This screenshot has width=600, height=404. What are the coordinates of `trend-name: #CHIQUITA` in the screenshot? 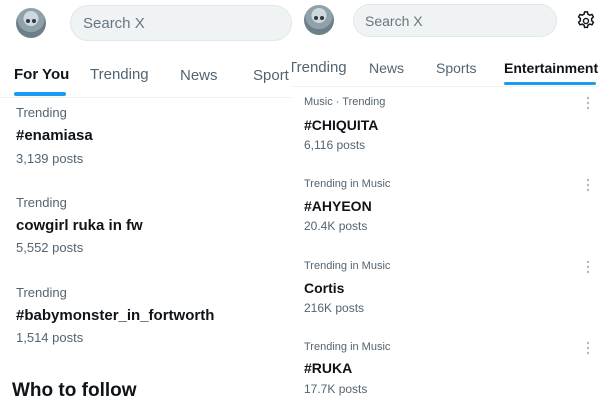 It's located at (341, 125).